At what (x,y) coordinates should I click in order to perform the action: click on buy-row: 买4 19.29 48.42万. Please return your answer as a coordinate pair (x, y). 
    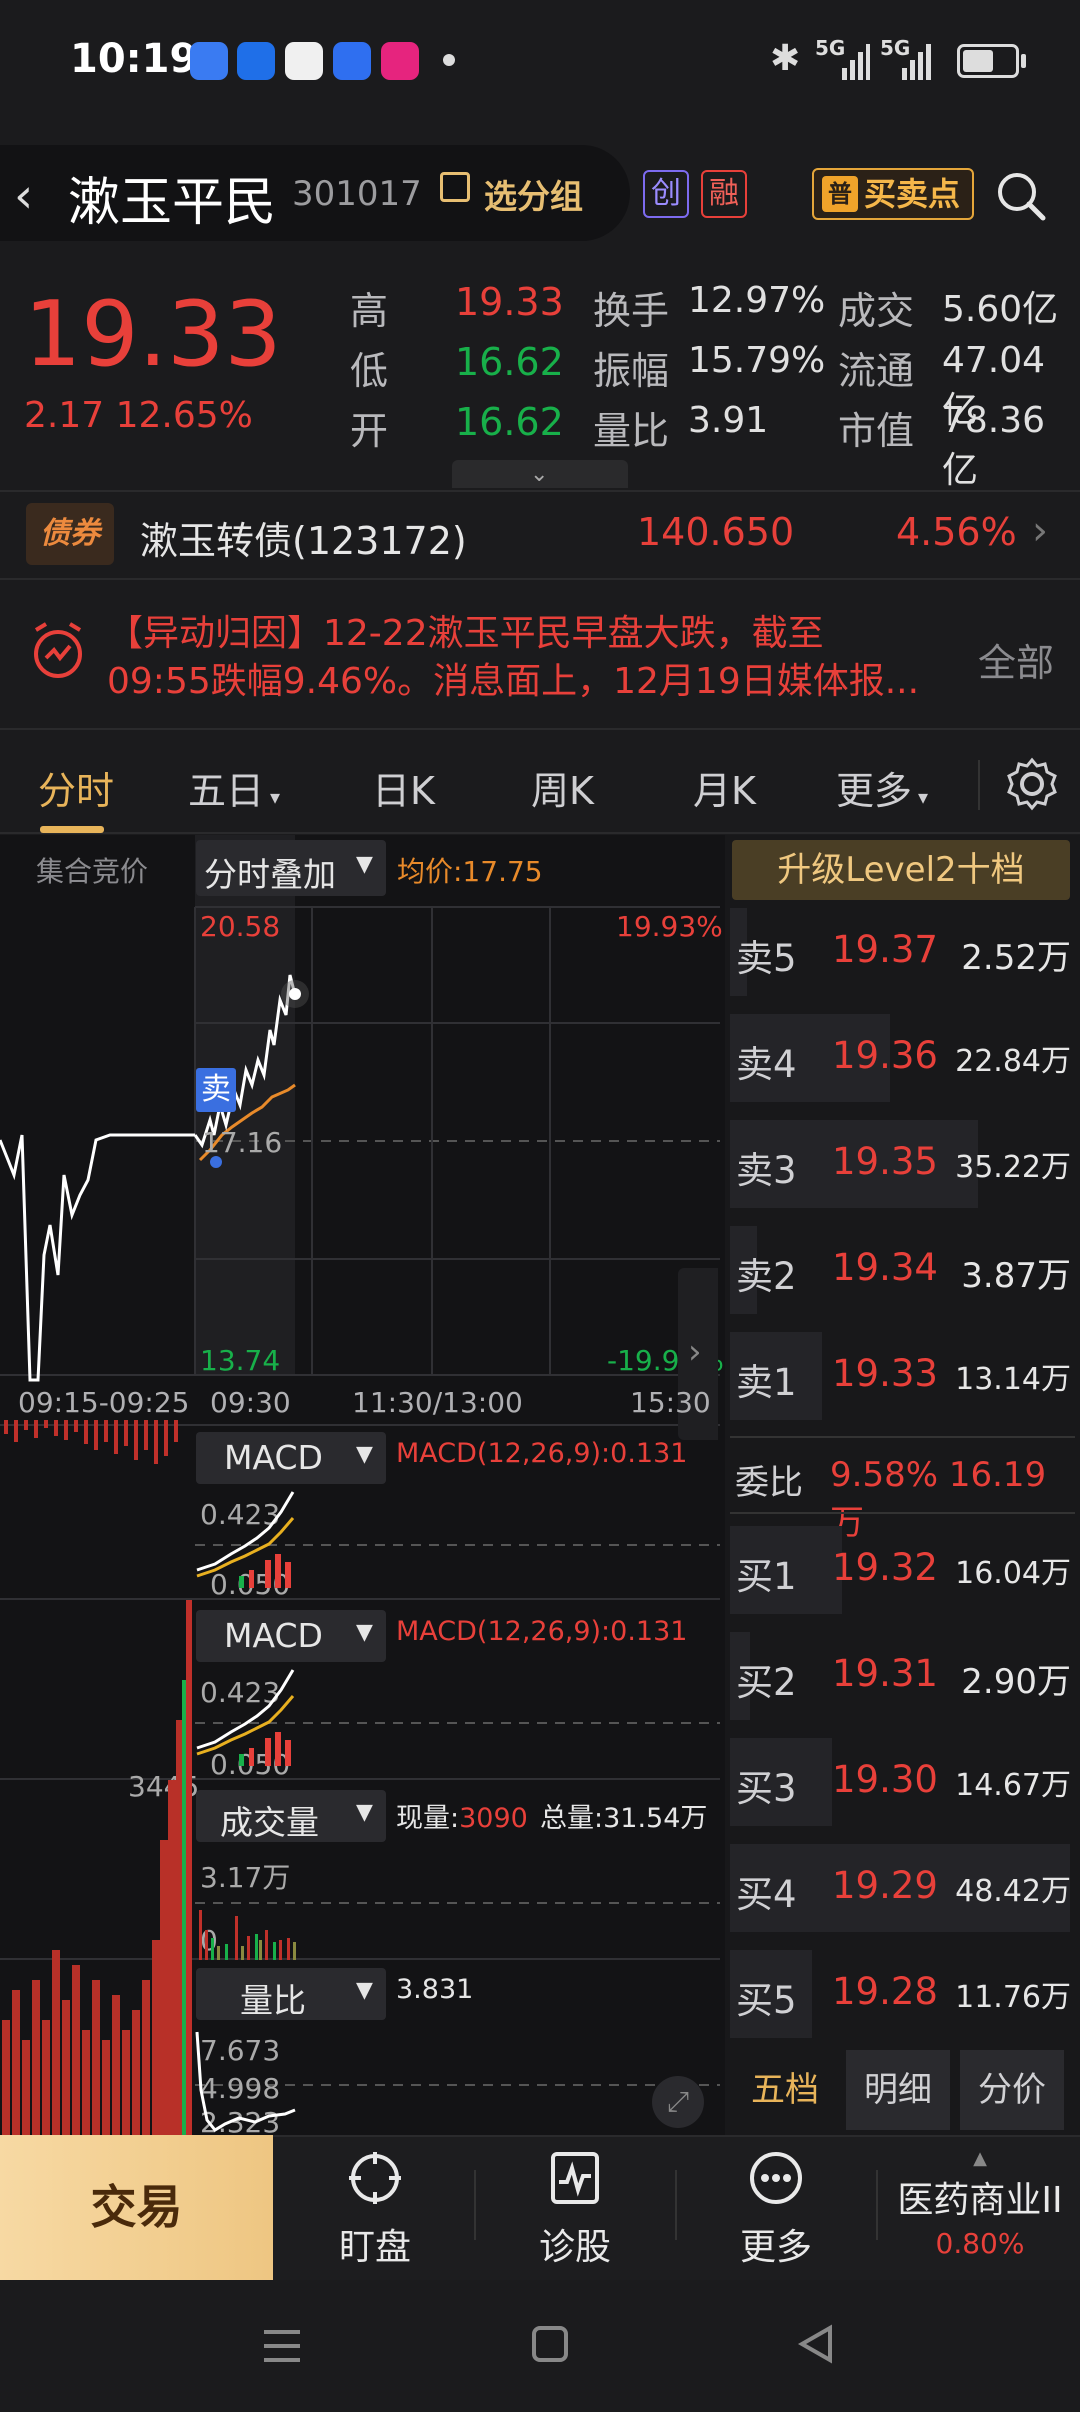
    Looking at the image, I should click on (902, 1888).